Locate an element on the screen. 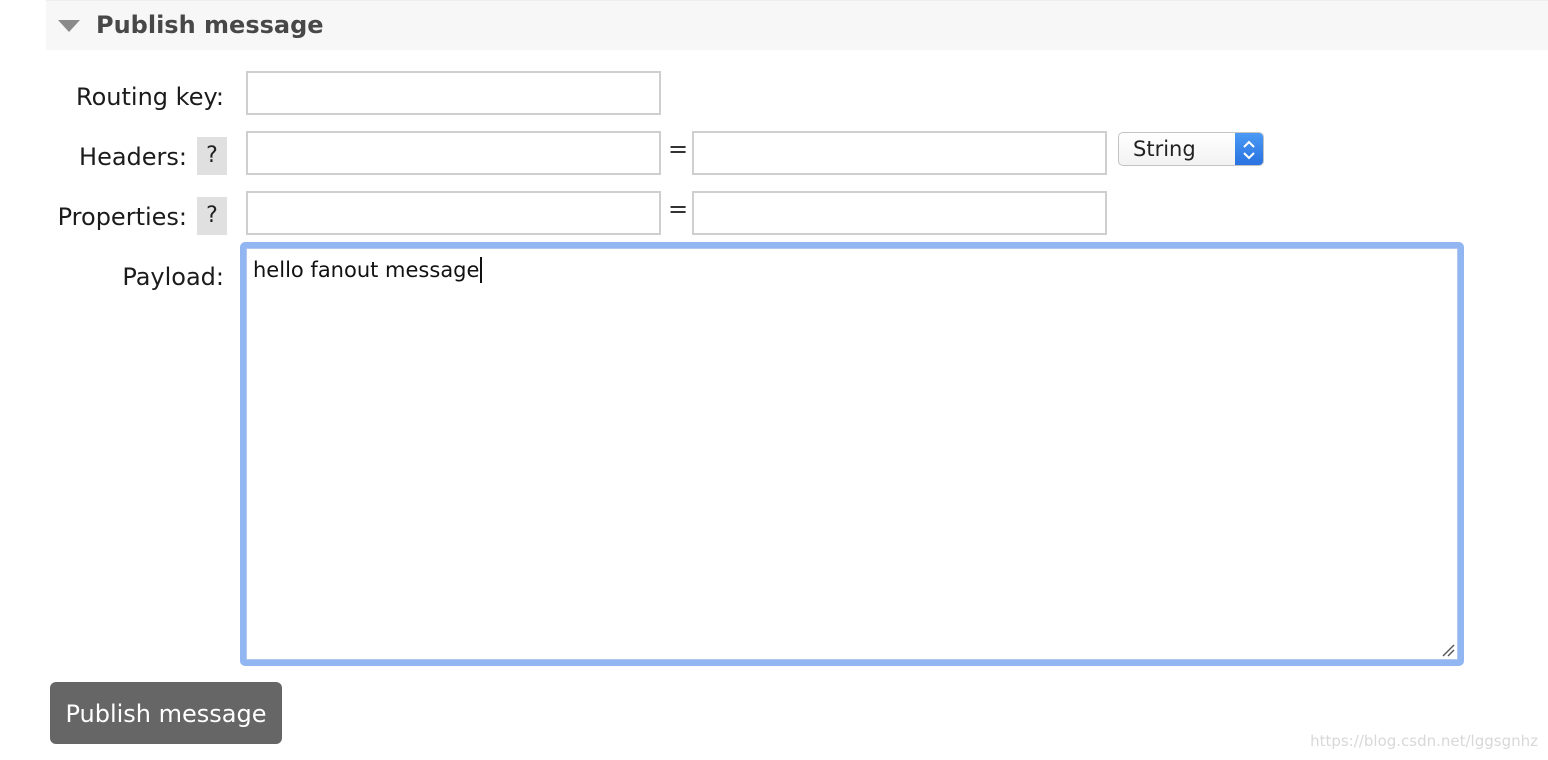  headers-equals-sign: = is located at coordinates (678, 149).